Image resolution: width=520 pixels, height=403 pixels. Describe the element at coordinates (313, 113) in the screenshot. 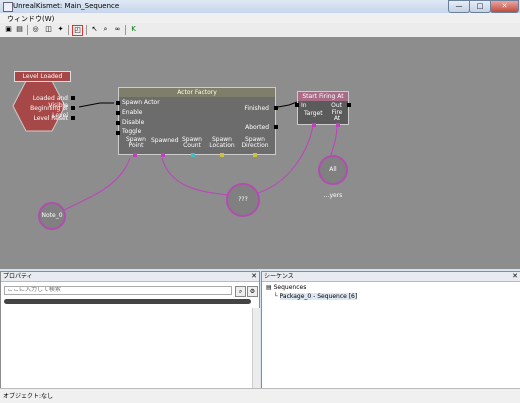

I see `var-target: Target` at that location.